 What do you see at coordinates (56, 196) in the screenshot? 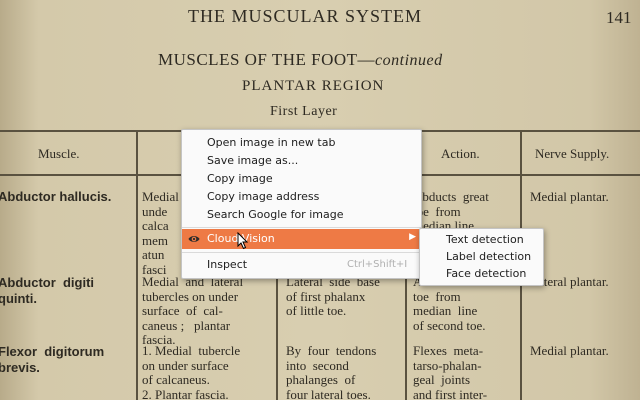
I see `muscle-name: Abductor hallucis.` at bounding box center [56, 196].